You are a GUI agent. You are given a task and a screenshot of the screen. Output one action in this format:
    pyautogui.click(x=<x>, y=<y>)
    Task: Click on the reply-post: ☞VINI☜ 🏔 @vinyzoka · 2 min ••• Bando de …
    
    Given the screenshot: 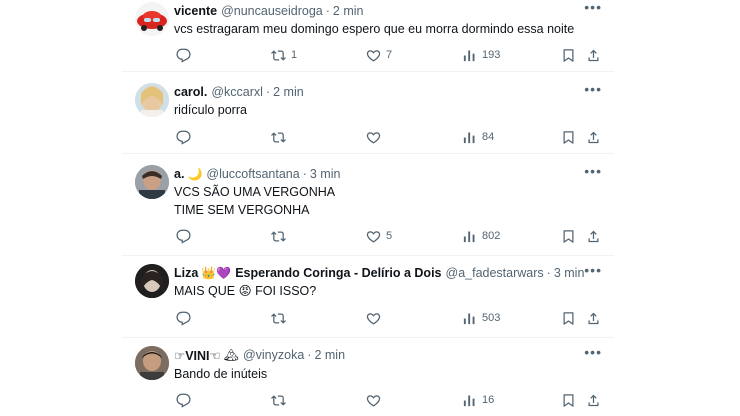 What is the action you would take?
    pyautogui.click(x=368, y=377)
    